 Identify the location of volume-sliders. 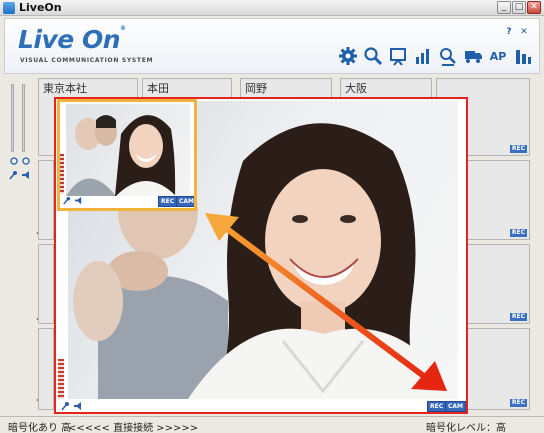
(23, 245).